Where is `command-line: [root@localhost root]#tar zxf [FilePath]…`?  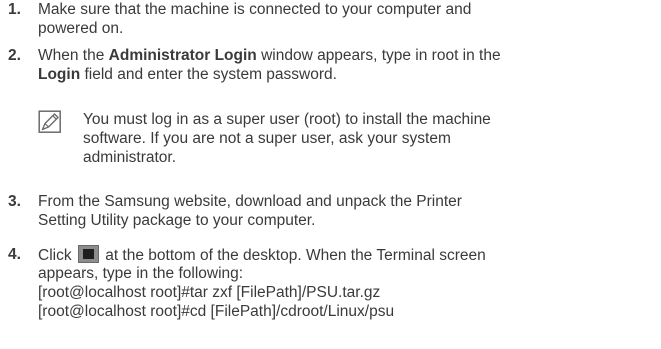
command-line: [root@localhost root]#tar zxf [FilePath]… is located at coordinates (209, 292).